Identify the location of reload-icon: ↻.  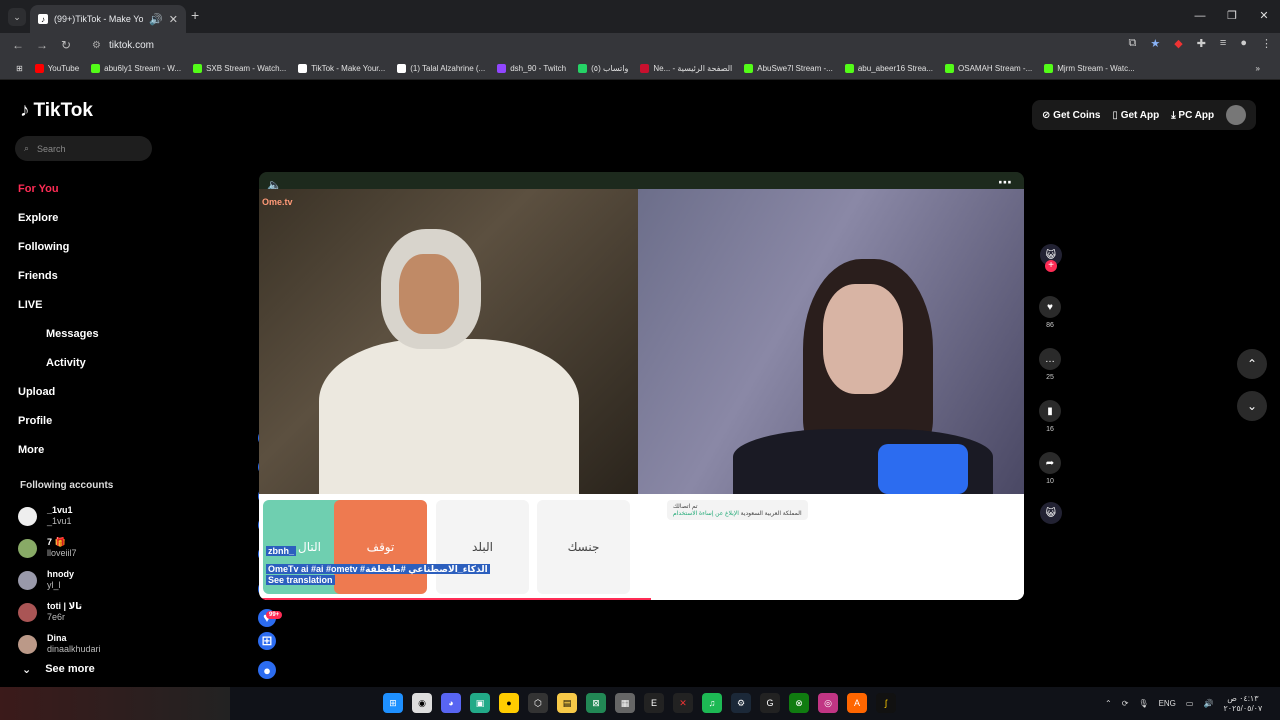
(66, 45).